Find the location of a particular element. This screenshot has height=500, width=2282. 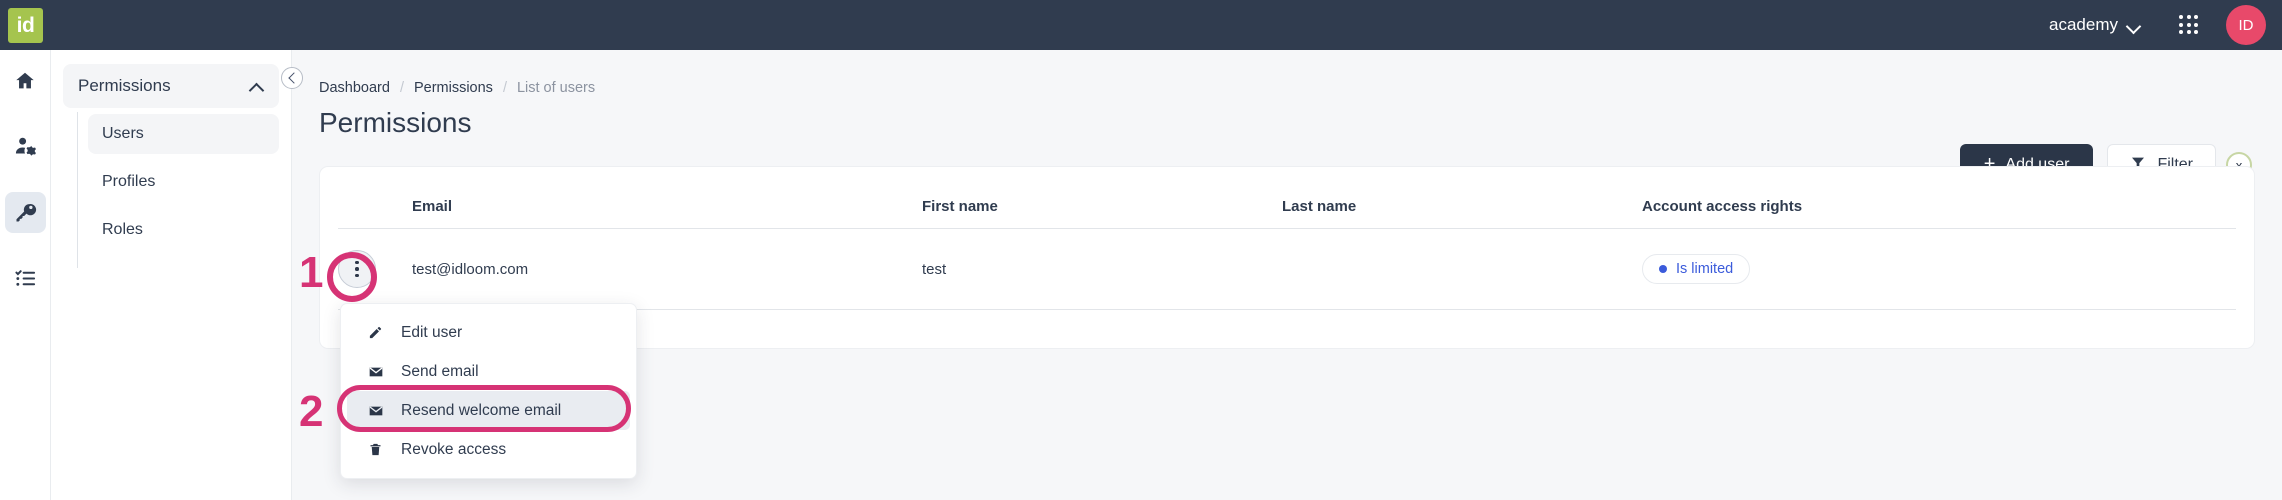

column-email: Email is located at coordinates (667, 207).